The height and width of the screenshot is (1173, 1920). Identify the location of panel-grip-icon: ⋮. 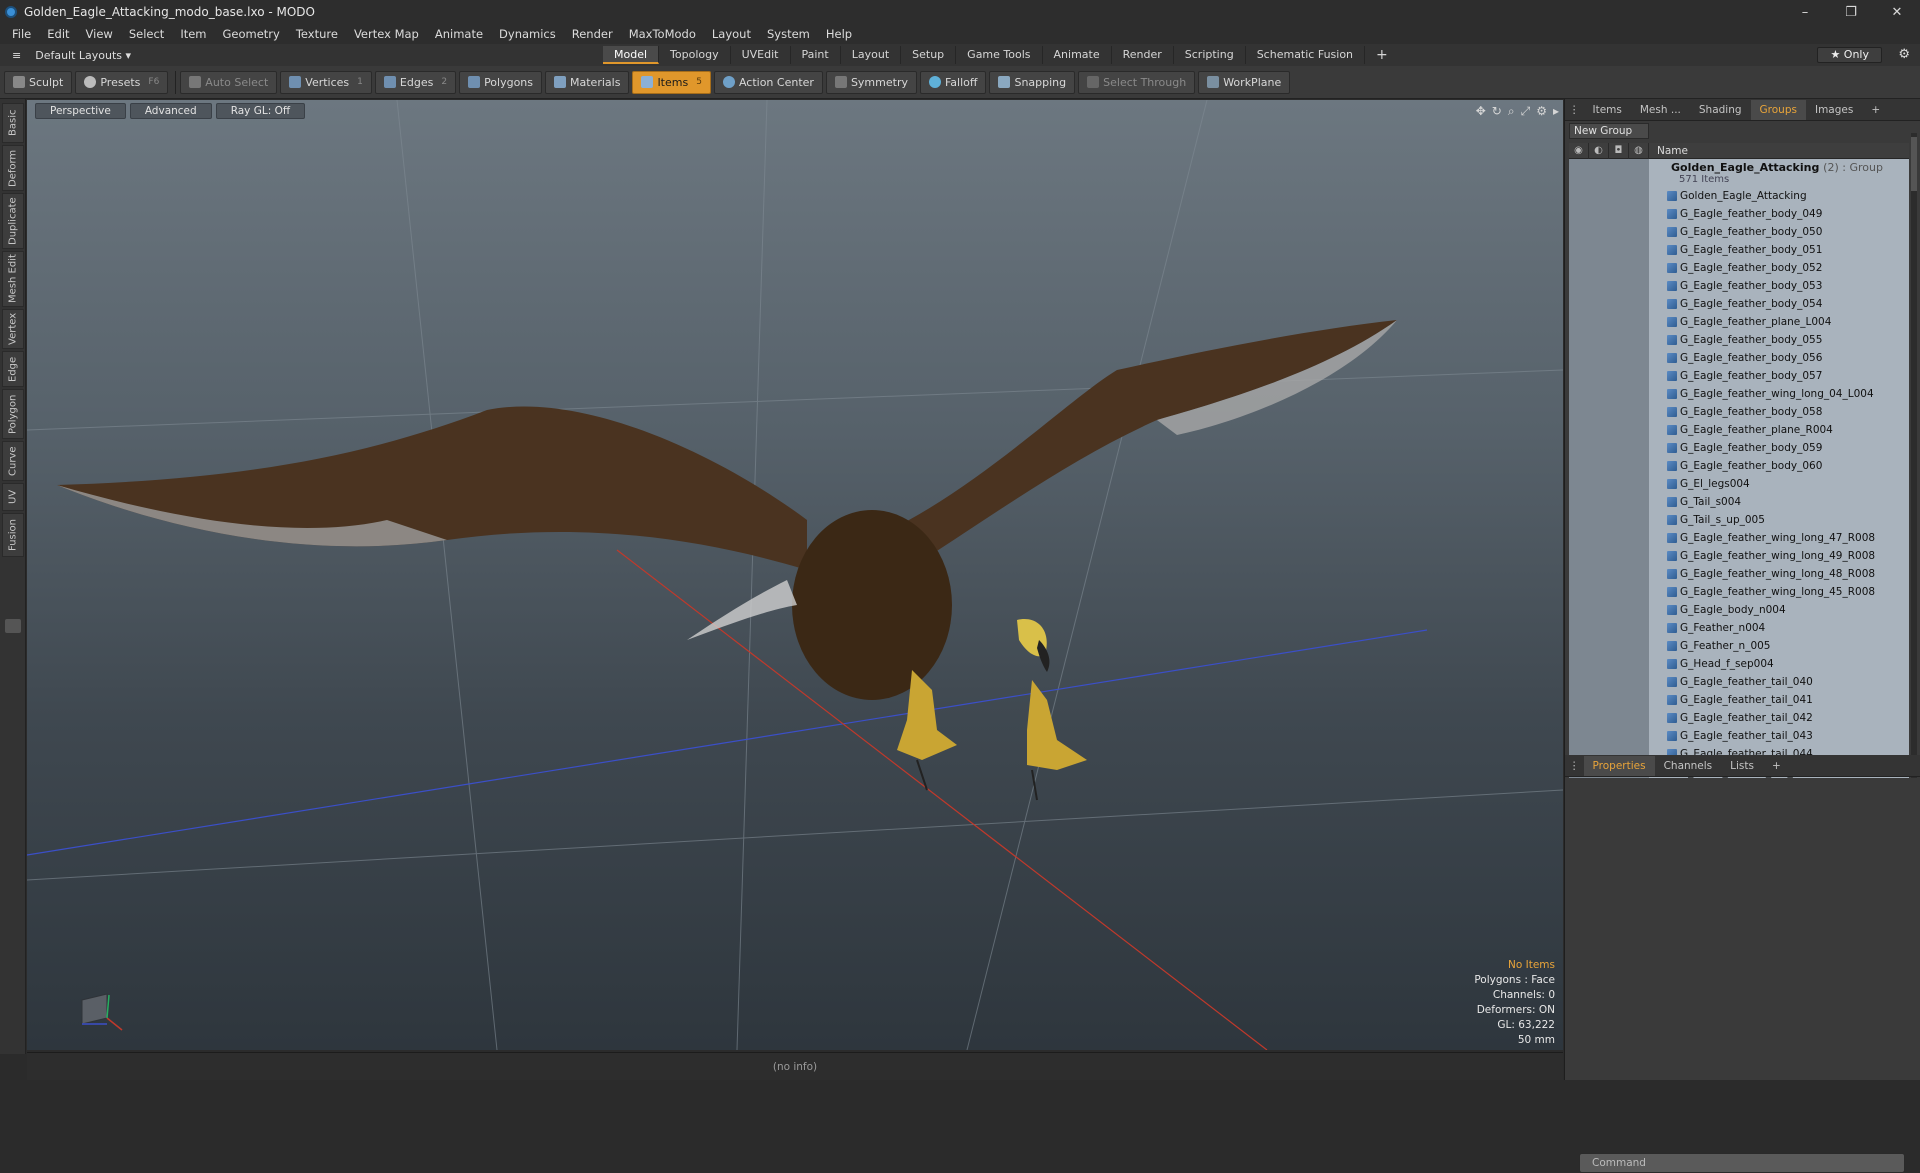
(1574, 766).